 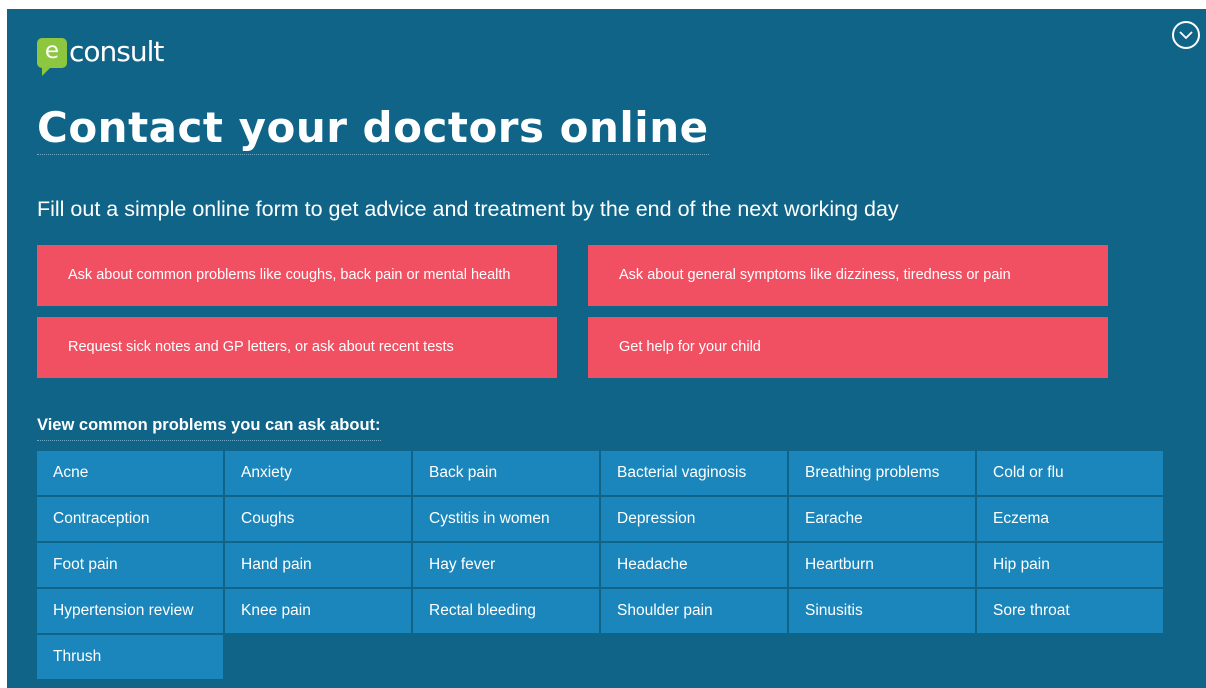 What do you see at coordinates (1070, 519) in the screenshot?
I see `problem-tile: Eczema` at bounding box center [1070, 519].